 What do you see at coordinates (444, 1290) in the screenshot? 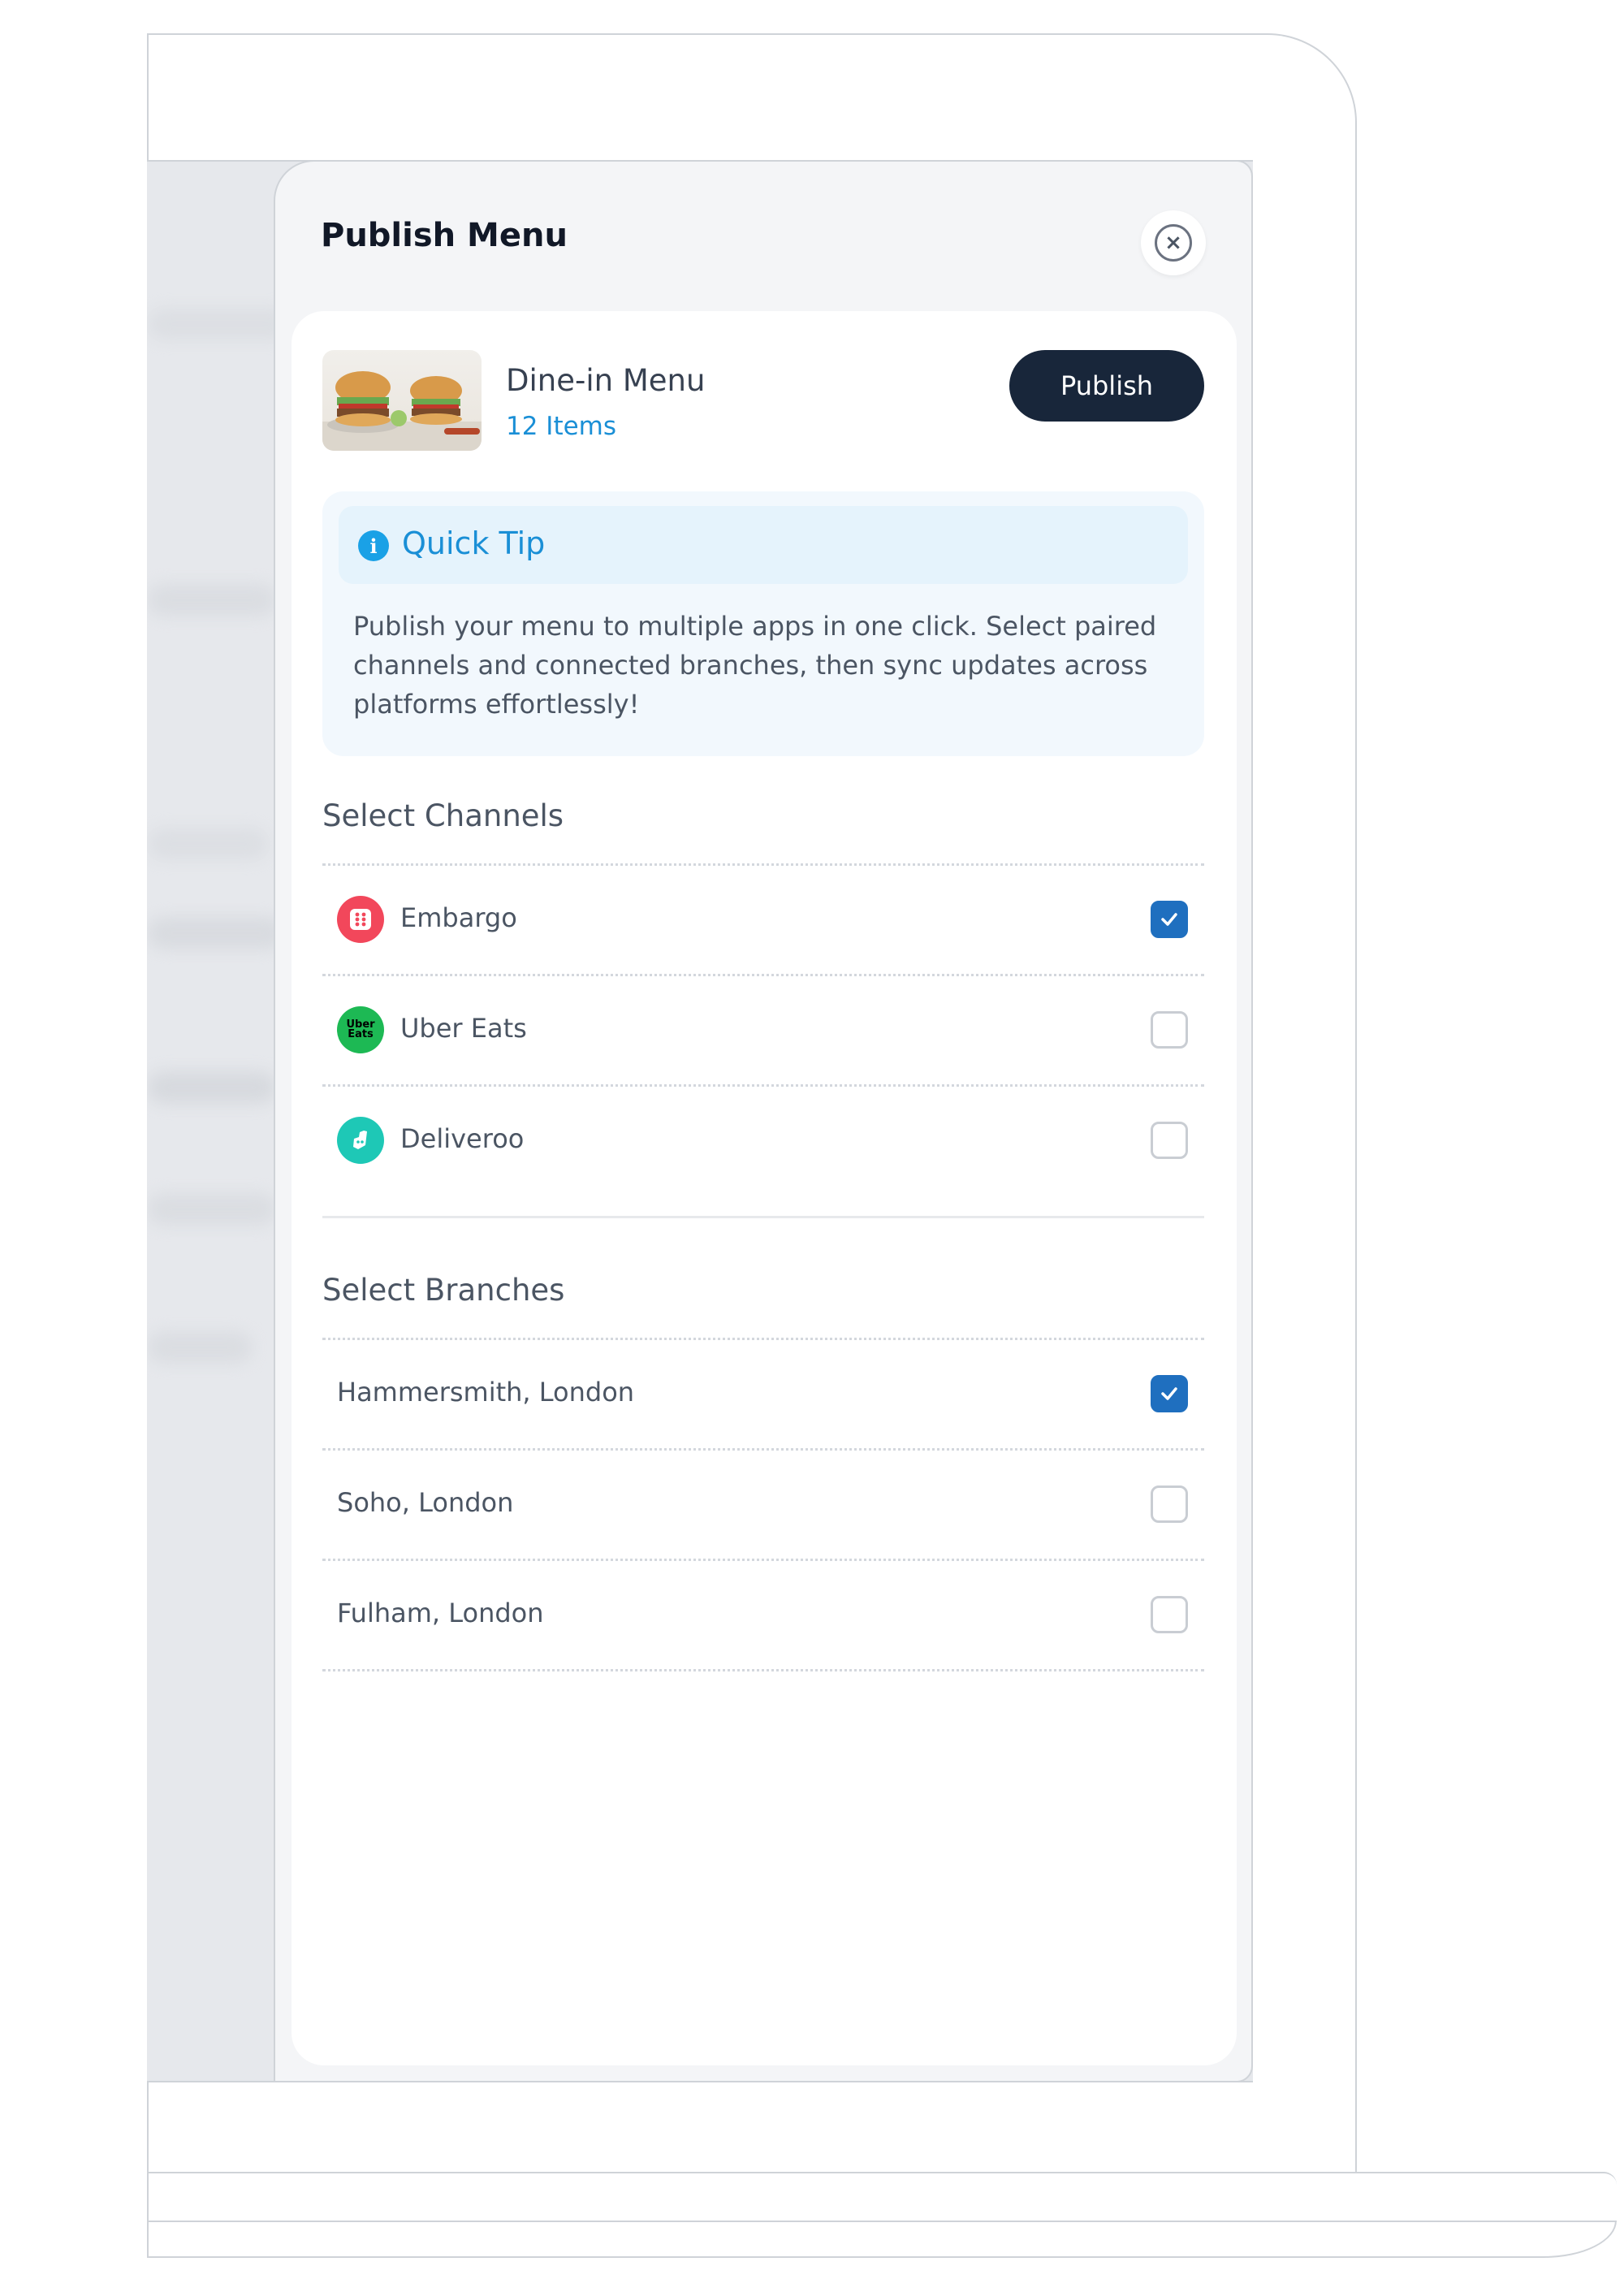
I see `branches-title: Select Branches` at bounding box center [444, 1290].